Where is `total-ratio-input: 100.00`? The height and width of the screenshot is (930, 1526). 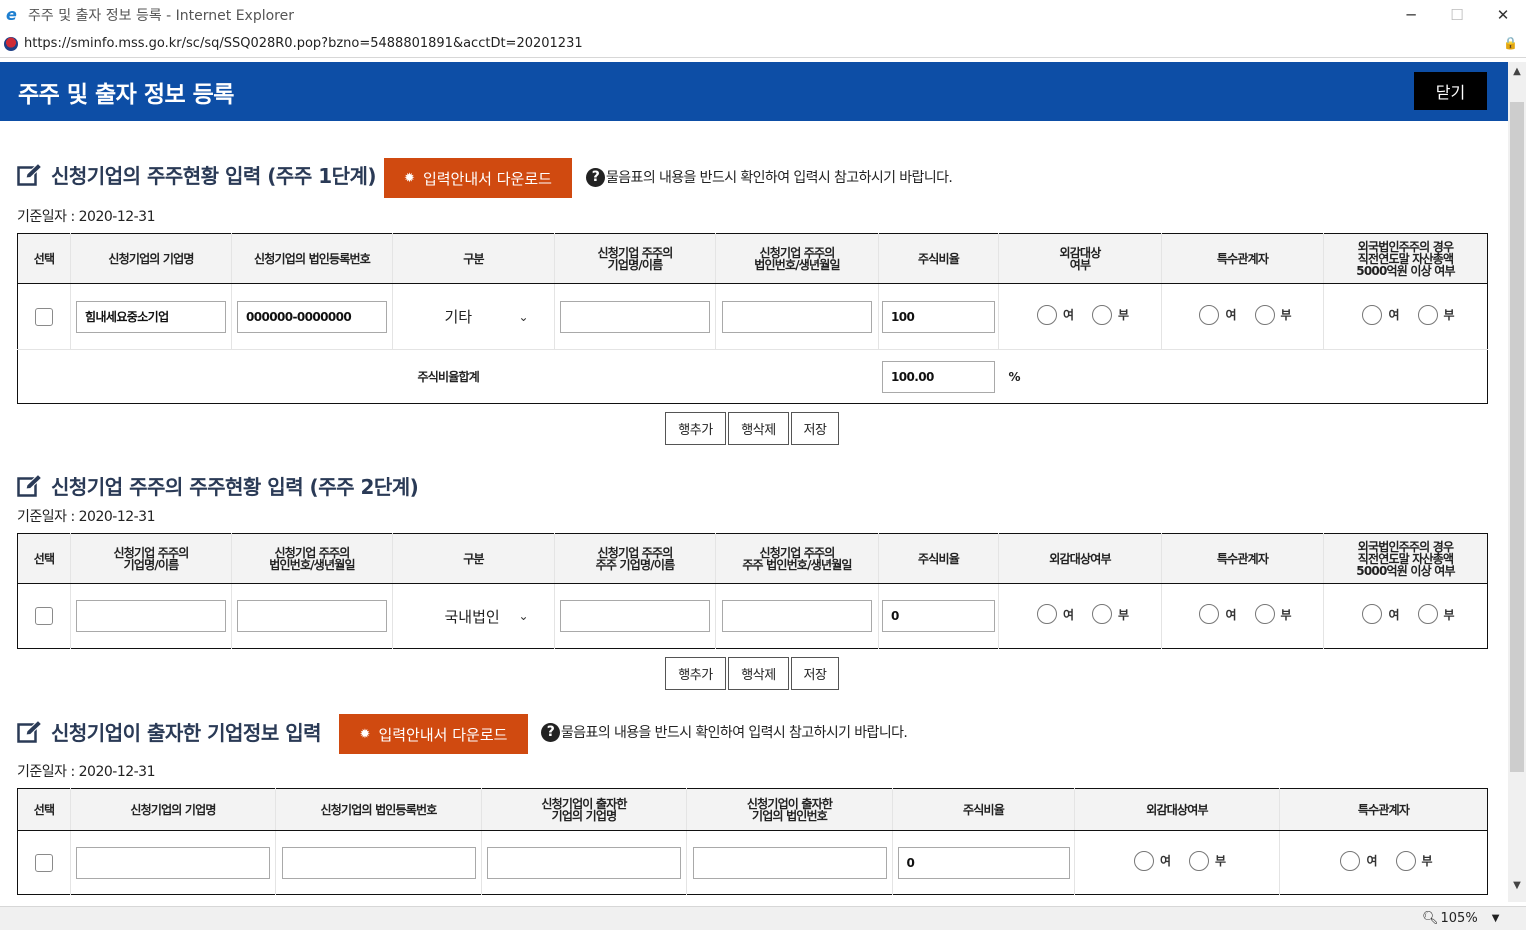
total-ratio-input: 100.00 is located at coordinates (938, 376).